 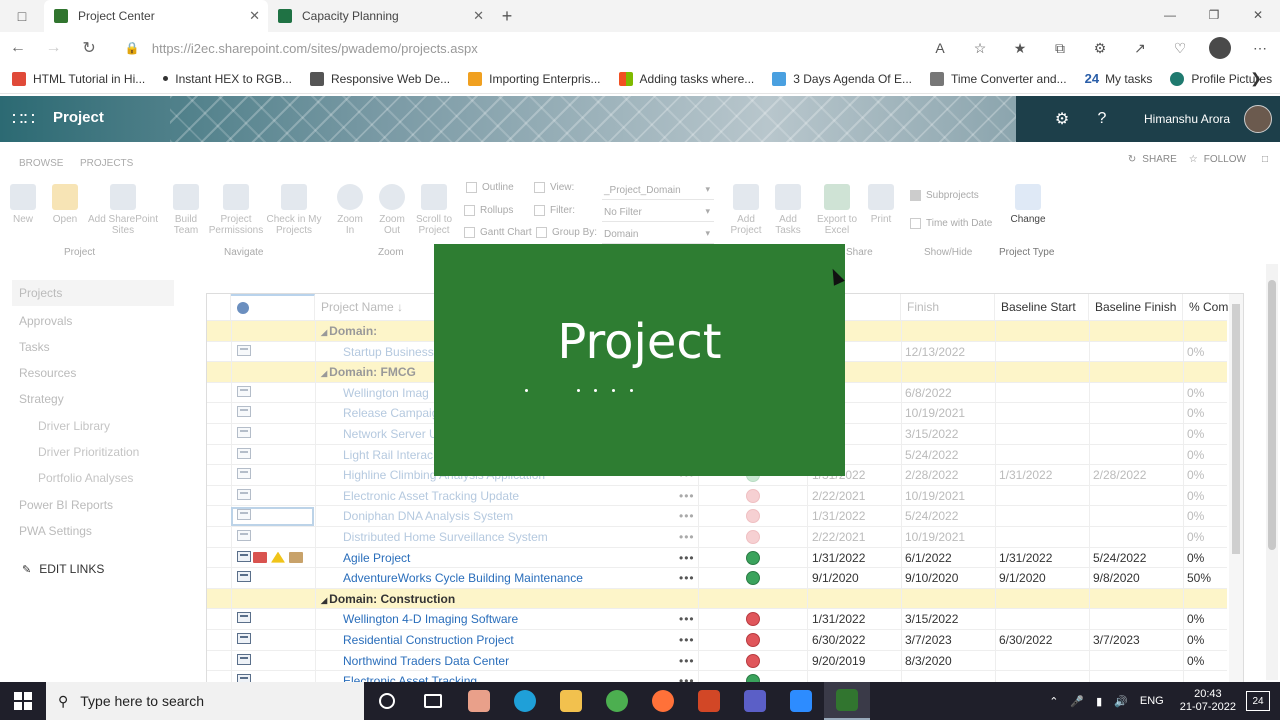 What do you see at coordinates (1258, 701) in the screenshot?
I see `notification-center-icon: 24` at bounding box center [1258, 701].